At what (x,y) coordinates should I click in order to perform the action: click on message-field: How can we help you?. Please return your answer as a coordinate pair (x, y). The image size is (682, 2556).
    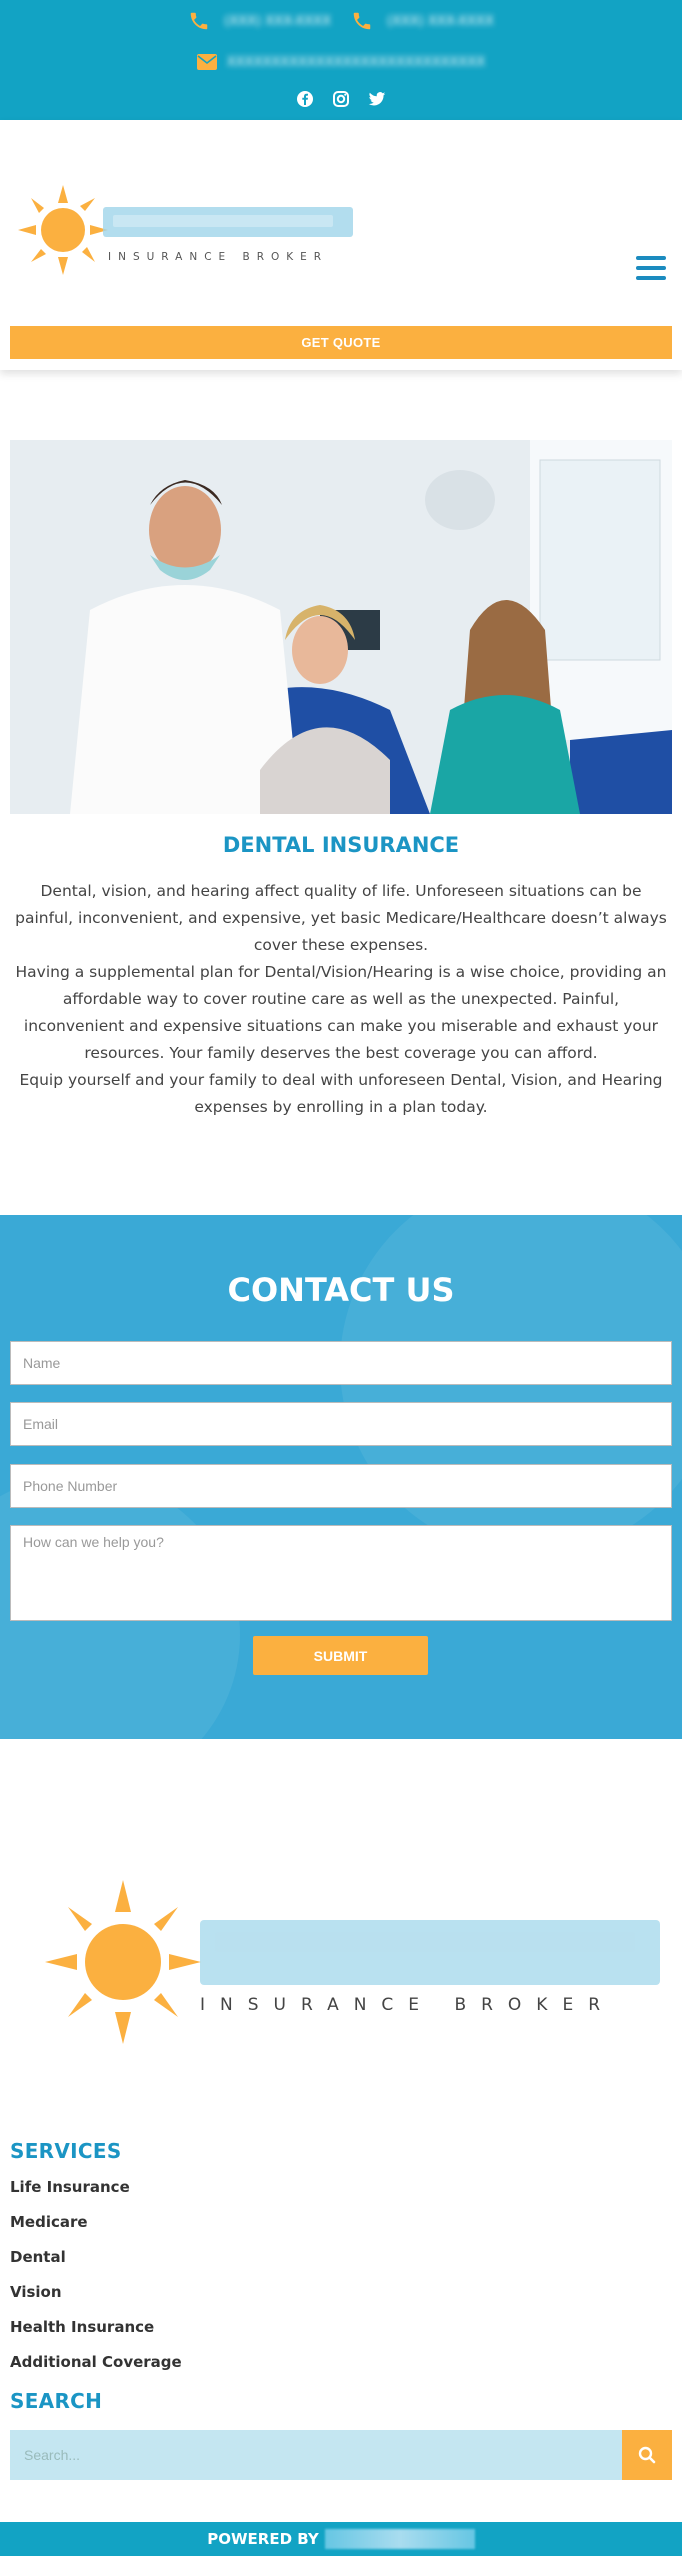
    Looking at the image, I should click on (341, 1573).